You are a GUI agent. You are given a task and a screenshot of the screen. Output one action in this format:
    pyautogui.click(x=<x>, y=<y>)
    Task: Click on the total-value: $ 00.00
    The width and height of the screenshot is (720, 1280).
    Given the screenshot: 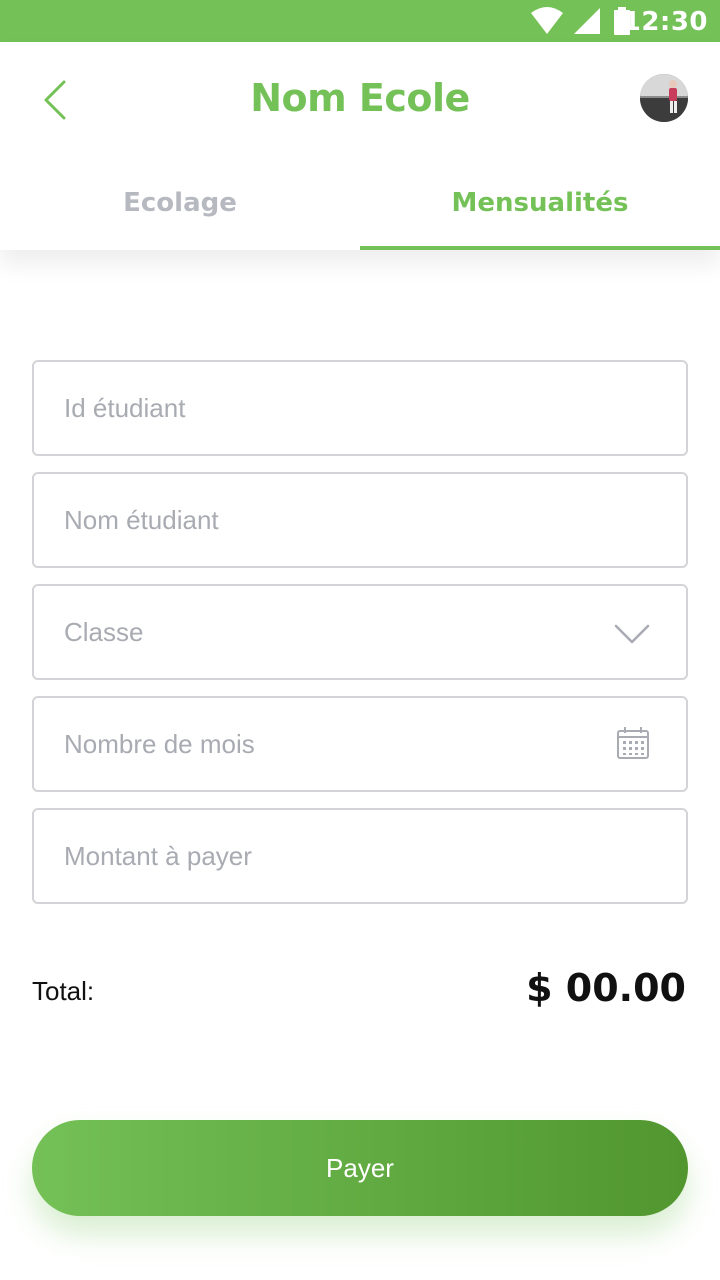 What is the action you would take?
    pyautogui.click(x=606, y=988)
    